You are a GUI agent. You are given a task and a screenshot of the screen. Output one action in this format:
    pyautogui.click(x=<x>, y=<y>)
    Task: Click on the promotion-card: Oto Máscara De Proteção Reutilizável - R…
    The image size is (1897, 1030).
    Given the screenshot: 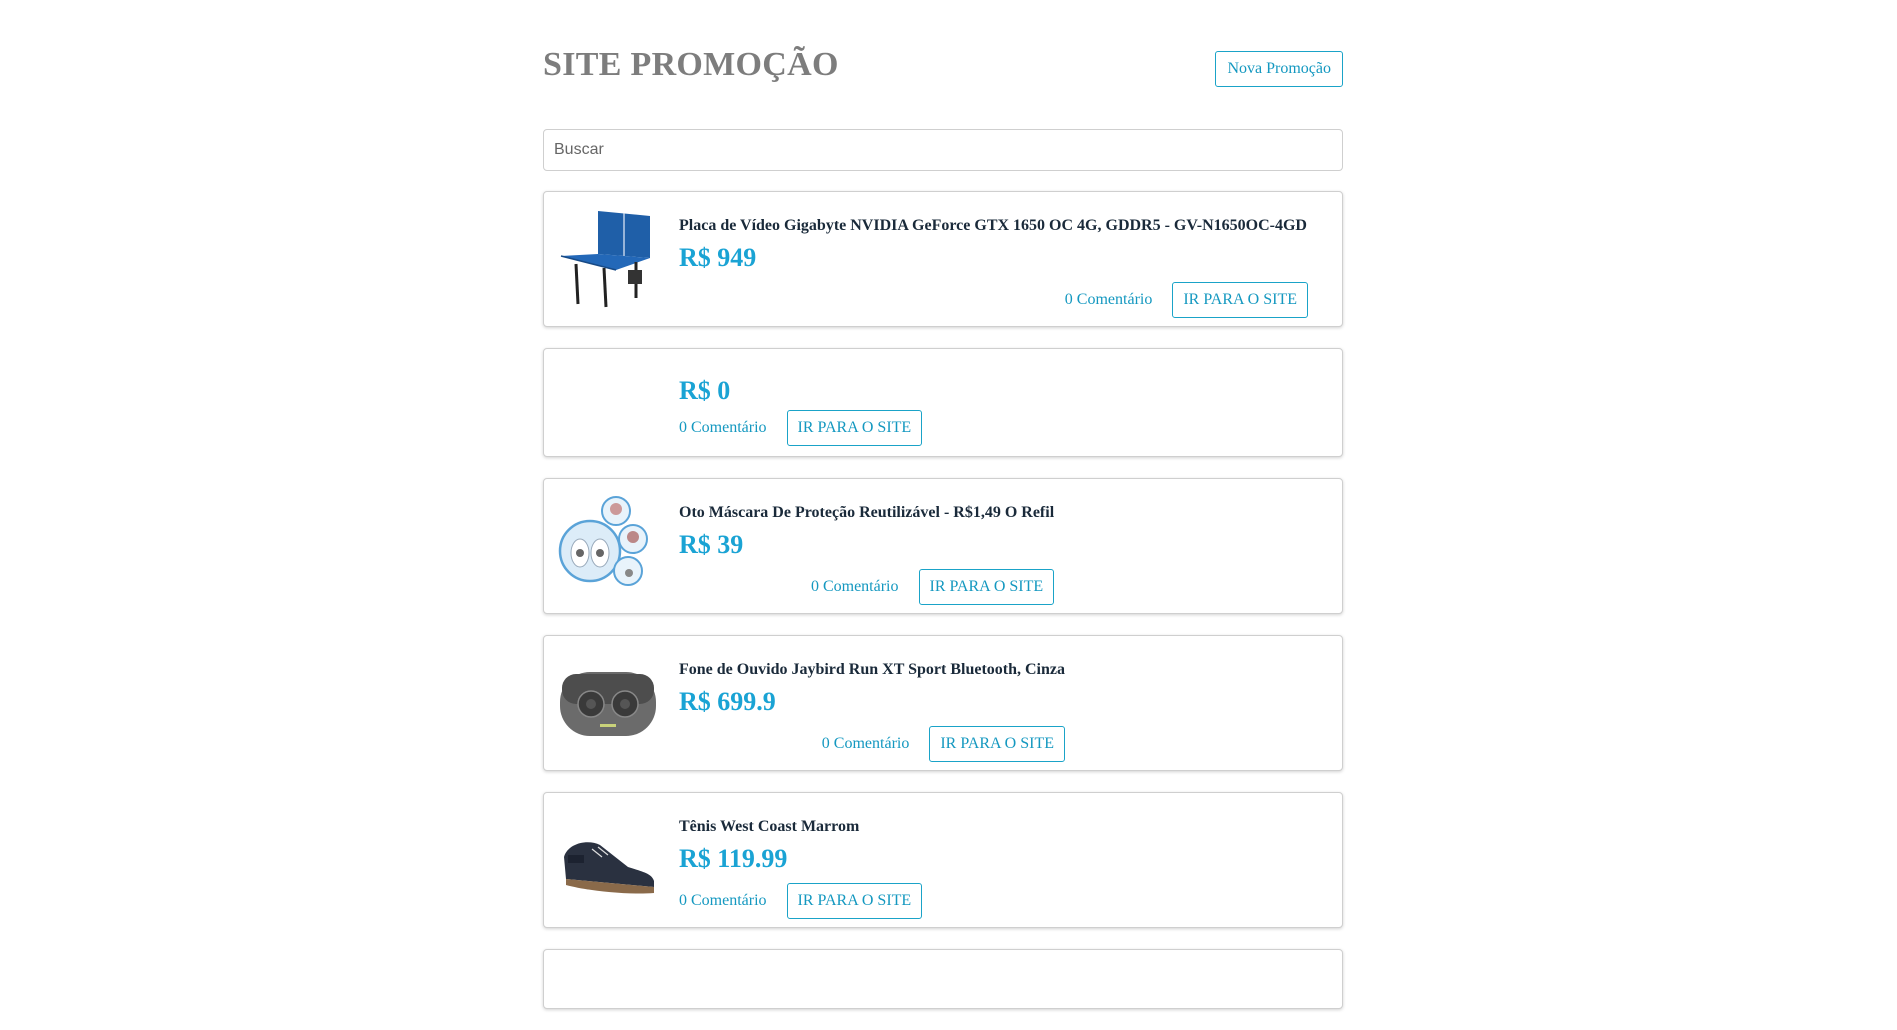 What is the action you would take?
    pyautogui.click(x=943, y=546)
    